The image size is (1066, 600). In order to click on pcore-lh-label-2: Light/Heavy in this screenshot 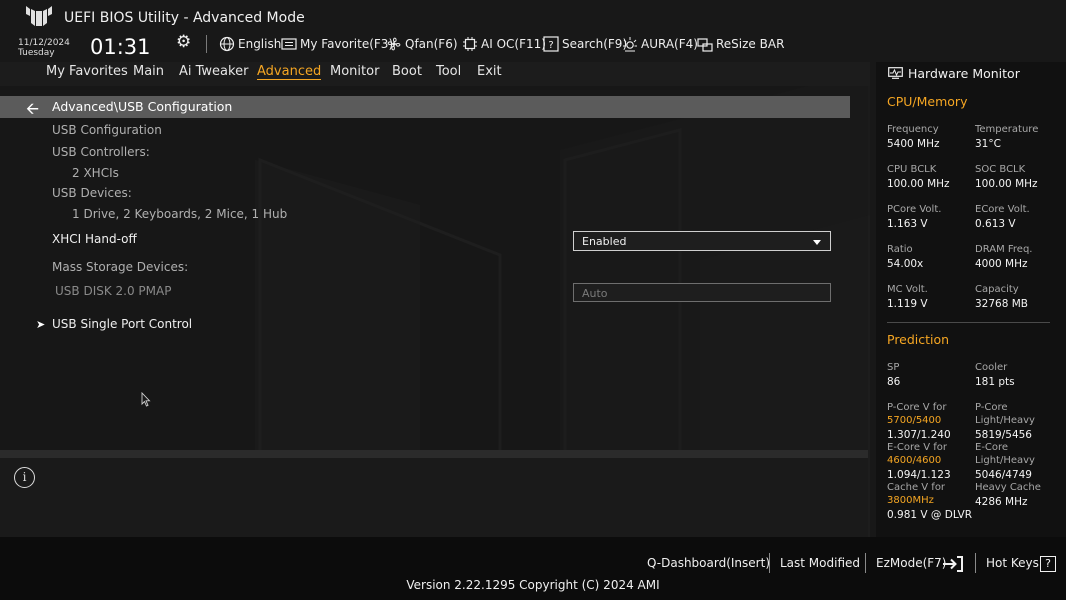, I will do `click(1005, 420)`.